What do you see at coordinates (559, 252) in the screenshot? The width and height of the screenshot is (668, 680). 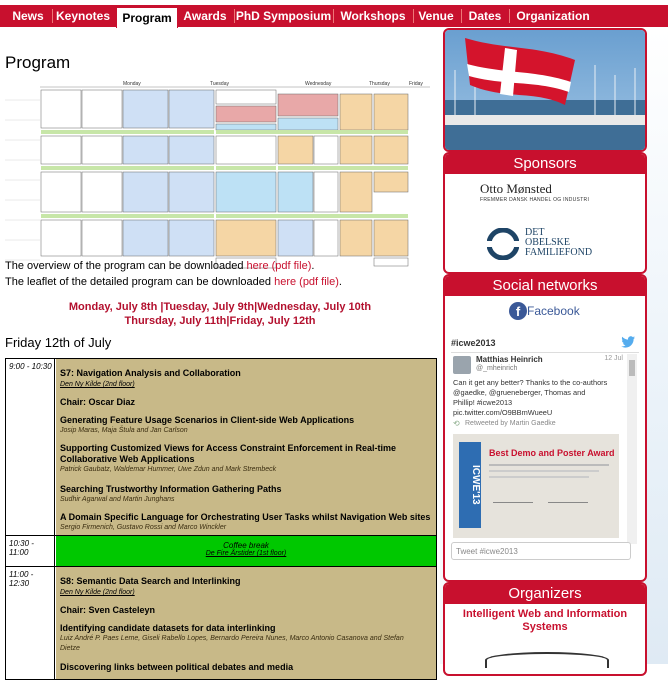 I see `sponsor-fund-line3: FAMILIEFOND` at bounding box center [559, 252].